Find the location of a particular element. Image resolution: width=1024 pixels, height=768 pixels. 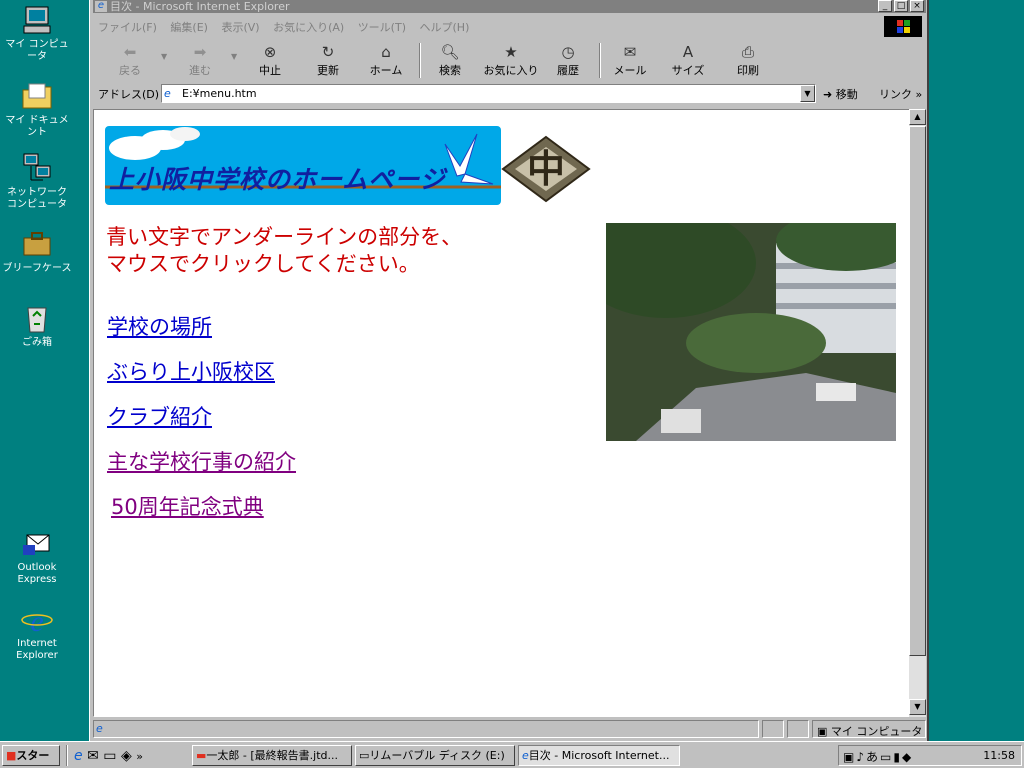

tray-ime-icon: あ is located at coordinates (873, 757).